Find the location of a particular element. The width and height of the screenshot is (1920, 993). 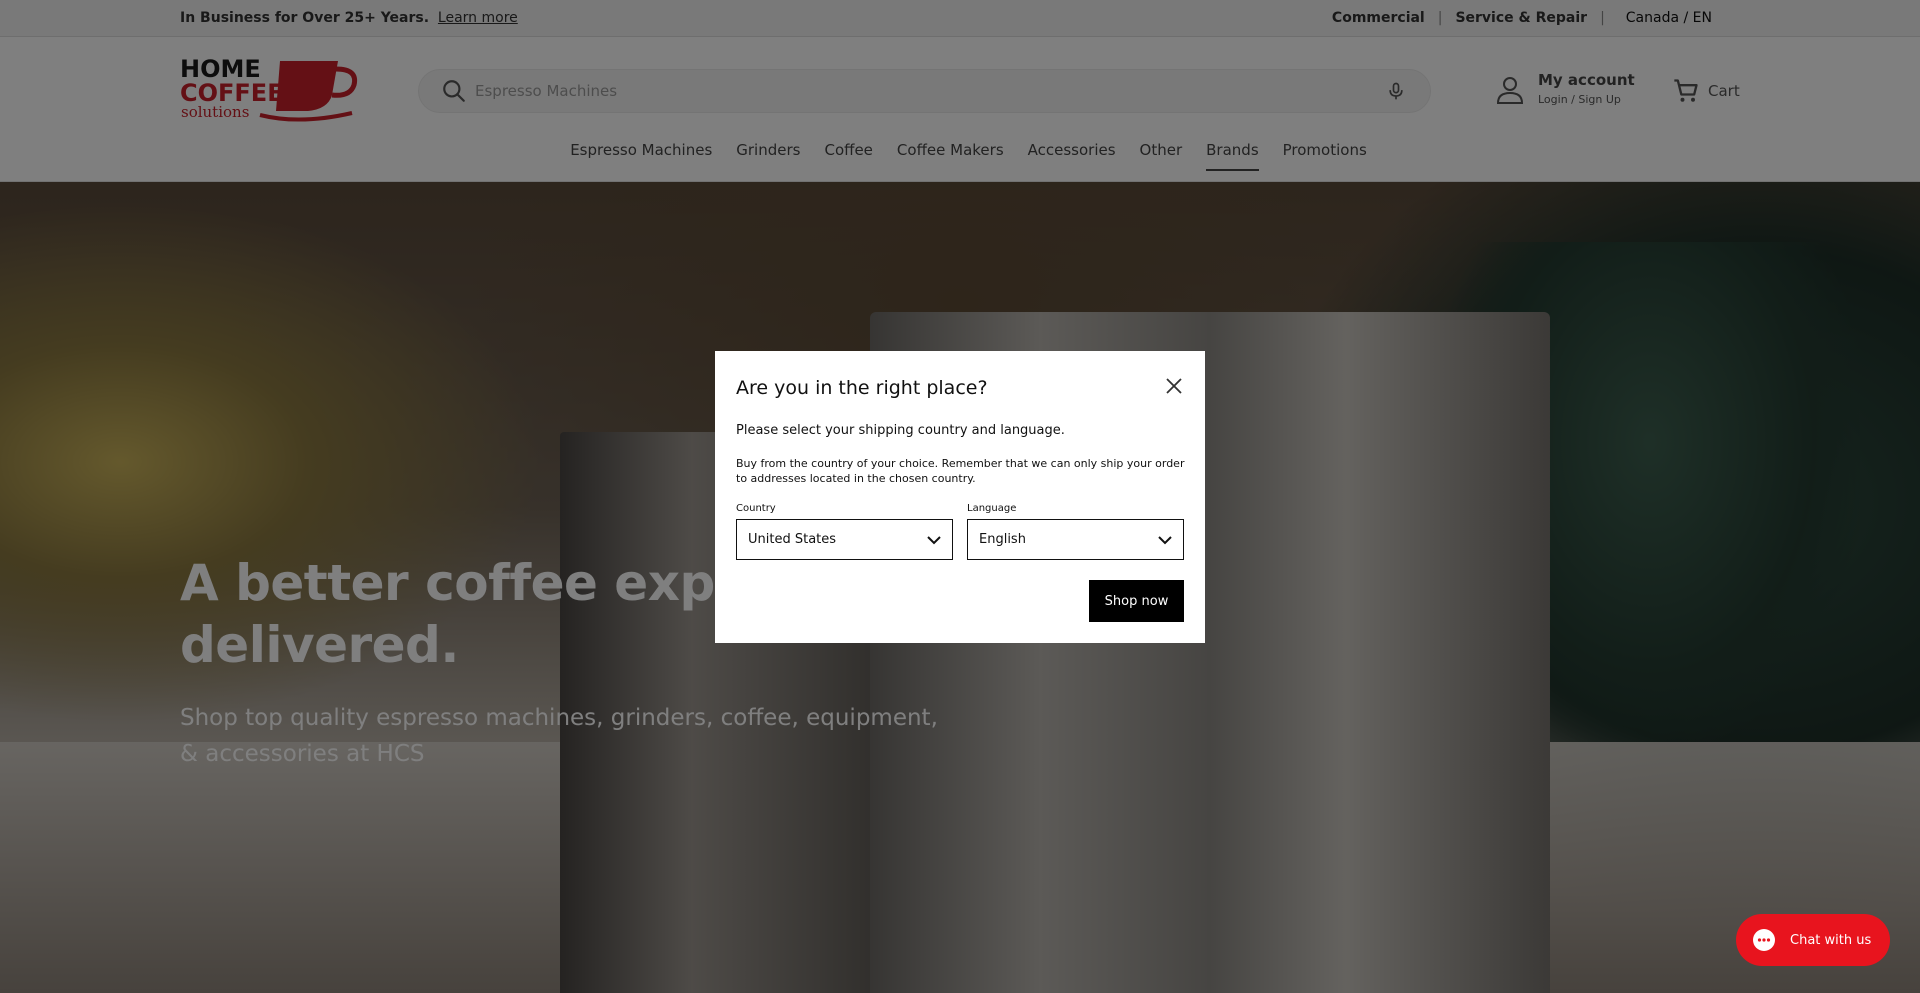

chat-label: Chat with us is located at coordinates (1831, 940).